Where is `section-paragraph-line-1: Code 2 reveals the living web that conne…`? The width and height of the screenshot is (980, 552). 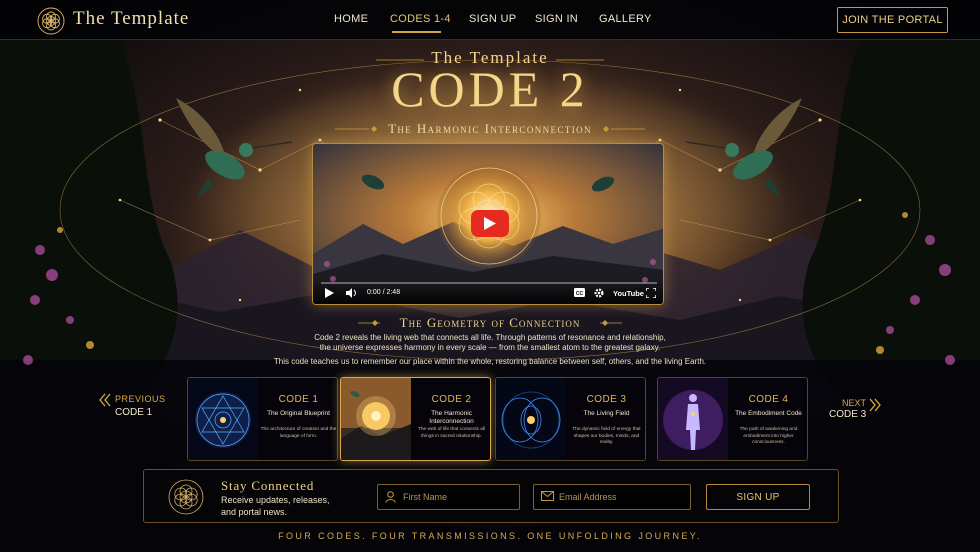 section-paragraph-line-1: Code 2 reveals the living web that conne… is located at coordinates (490, 337).